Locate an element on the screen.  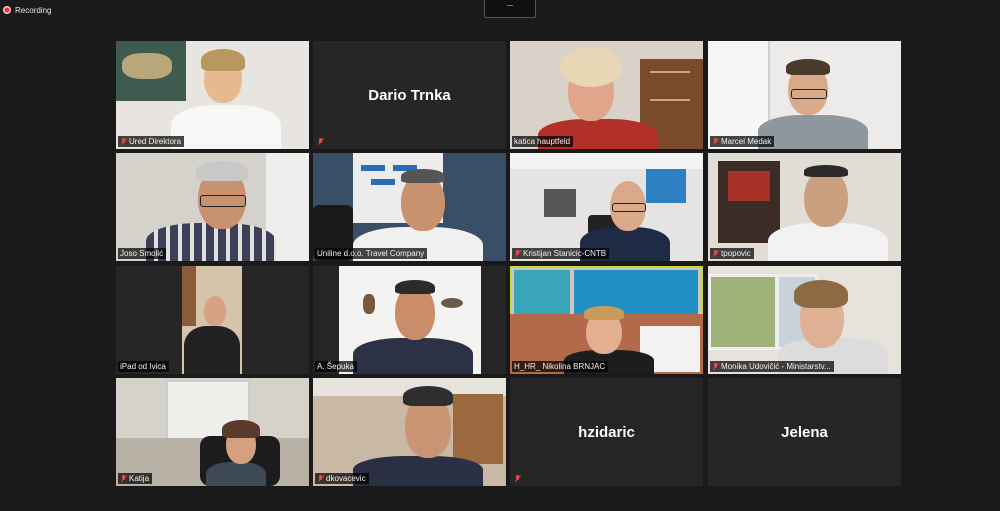
painting-island is located at coordinates (147, 66).